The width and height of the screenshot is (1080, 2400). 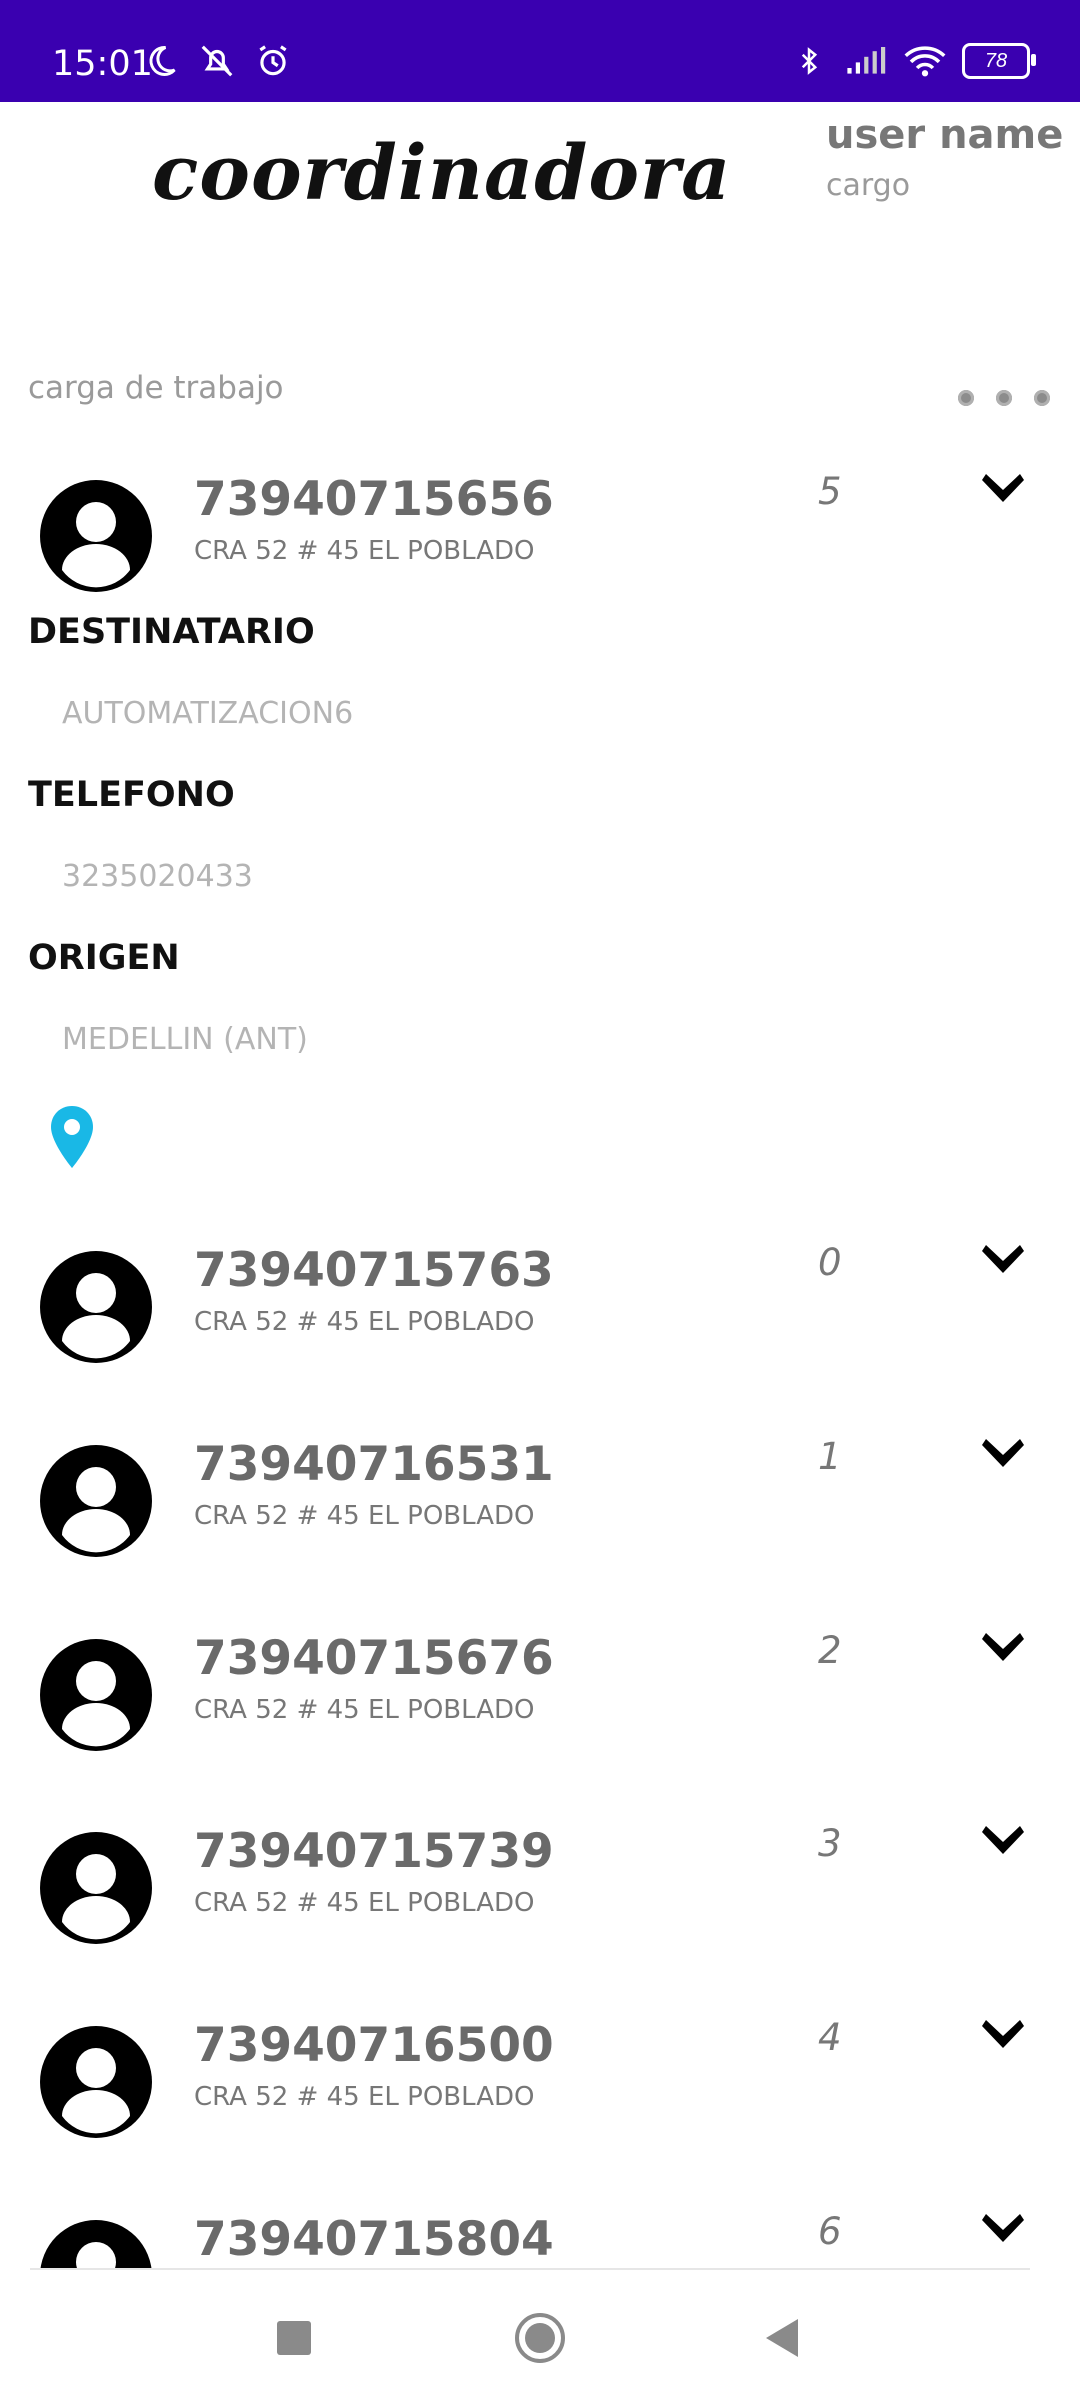 What do you see at coordinates (945, 135) in the screenshot?
I see `user-name: user name` at bounding box center [945, 135].